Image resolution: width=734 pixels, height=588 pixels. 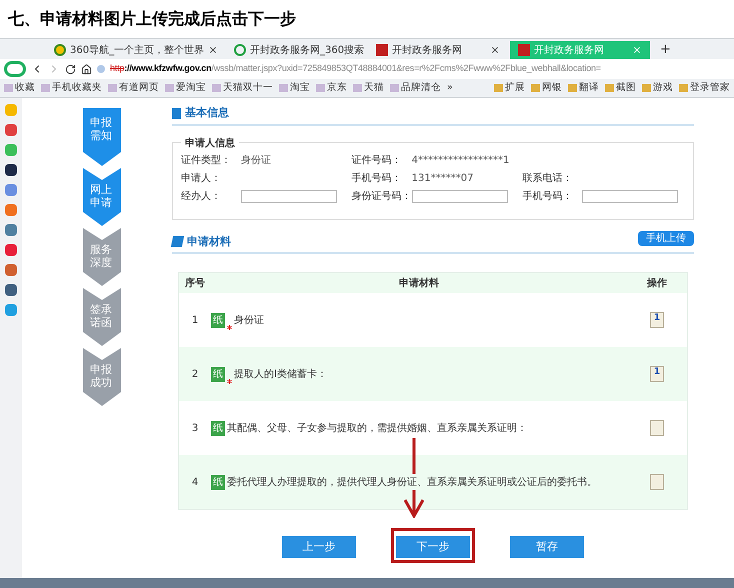 I want to click on browser-logo-icon, so click(x=15, y=69).